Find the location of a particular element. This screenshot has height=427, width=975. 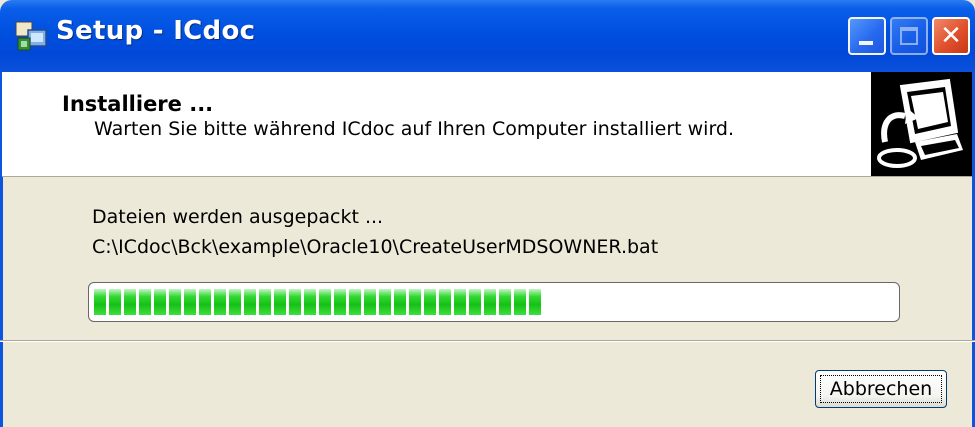

button-divider is located at coordinates (487, 341).